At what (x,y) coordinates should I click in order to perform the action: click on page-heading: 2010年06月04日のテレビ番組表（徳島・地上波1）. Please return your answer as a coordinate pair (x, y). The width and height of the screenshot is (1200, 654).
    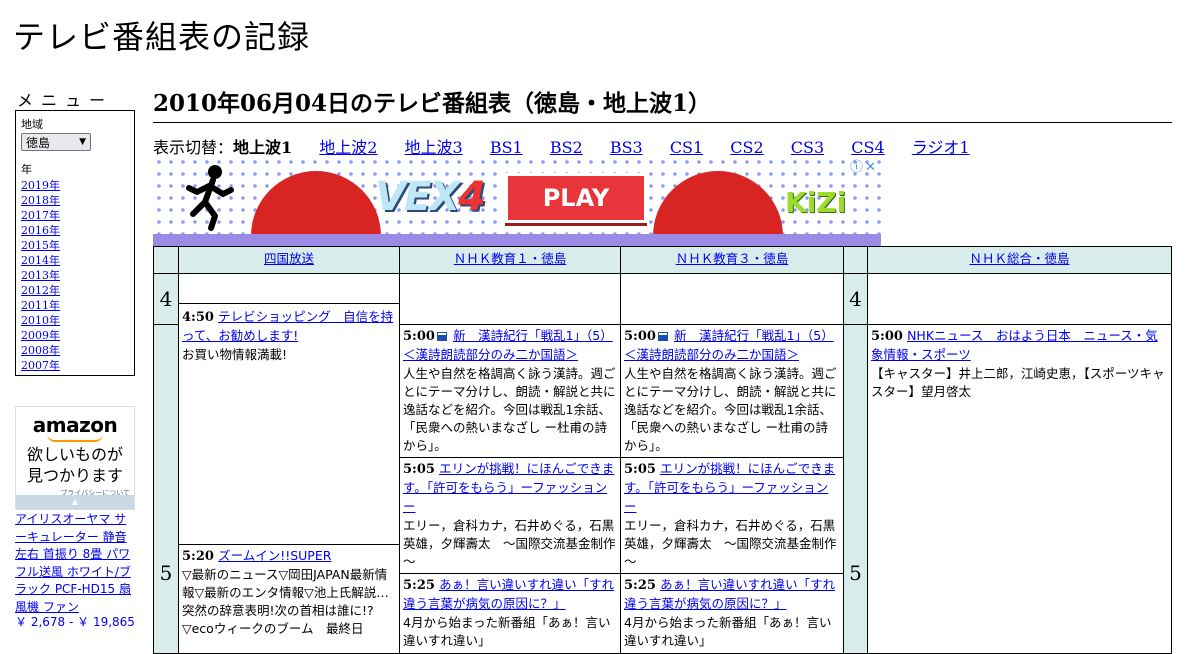
    Looking at the image, I should click on (662, 103).